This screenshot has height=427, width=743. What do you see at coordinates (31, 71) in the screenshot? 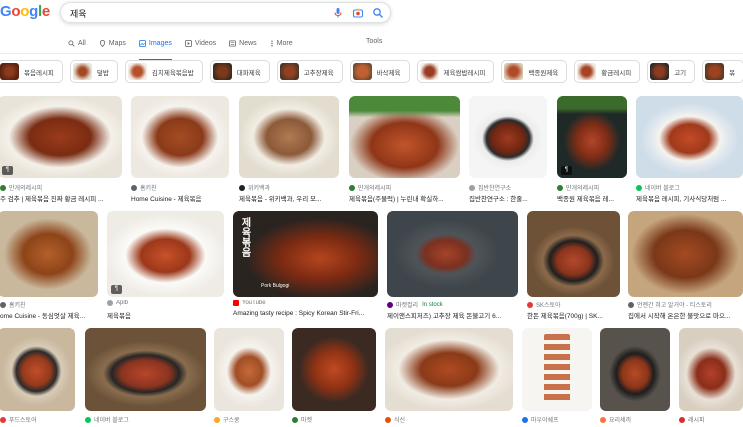
I see `chip-related-search: 볶음레시피` at bounding box center [31, 71].